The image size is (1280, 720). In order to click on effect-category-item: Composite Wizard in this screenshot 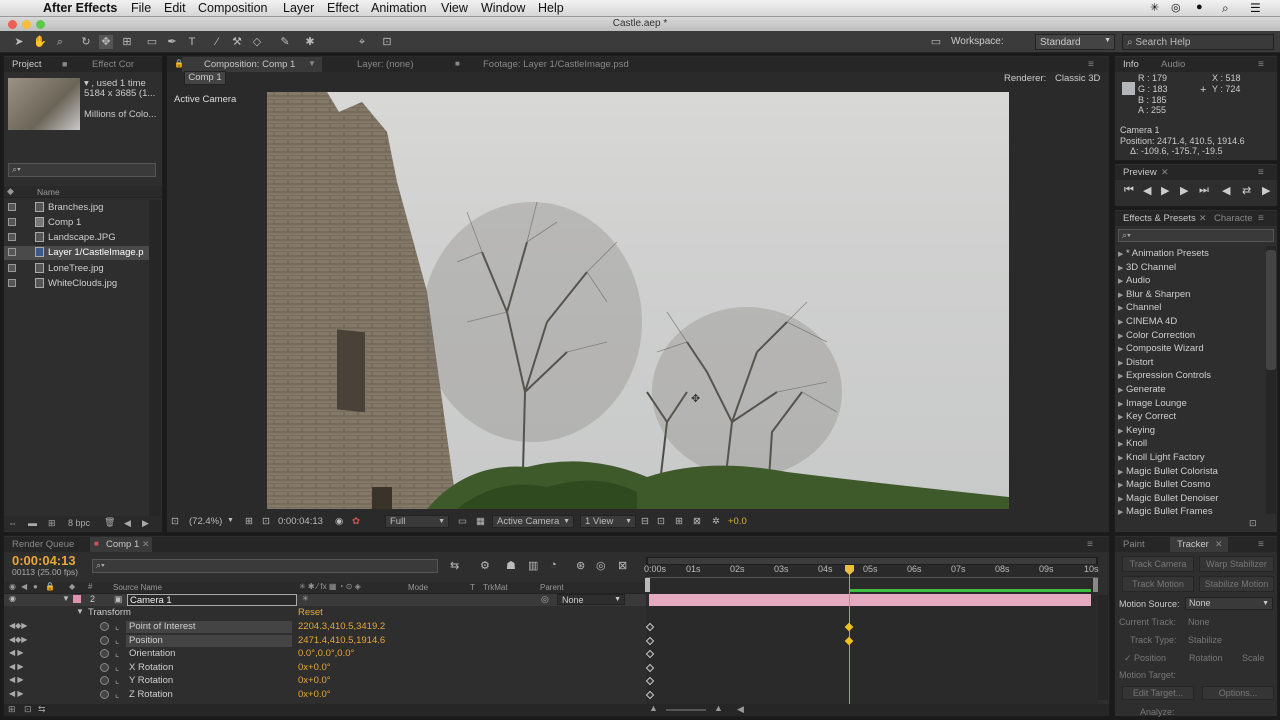, I will do `click(1165, 348)`.